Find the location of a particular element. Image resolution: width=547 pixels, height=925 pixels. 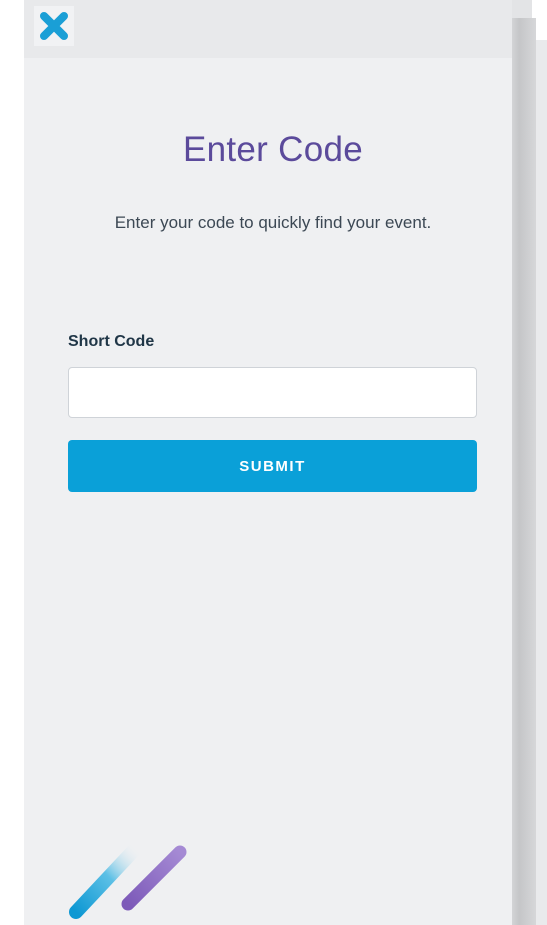

modal-header is located at coordinates (268, 29).